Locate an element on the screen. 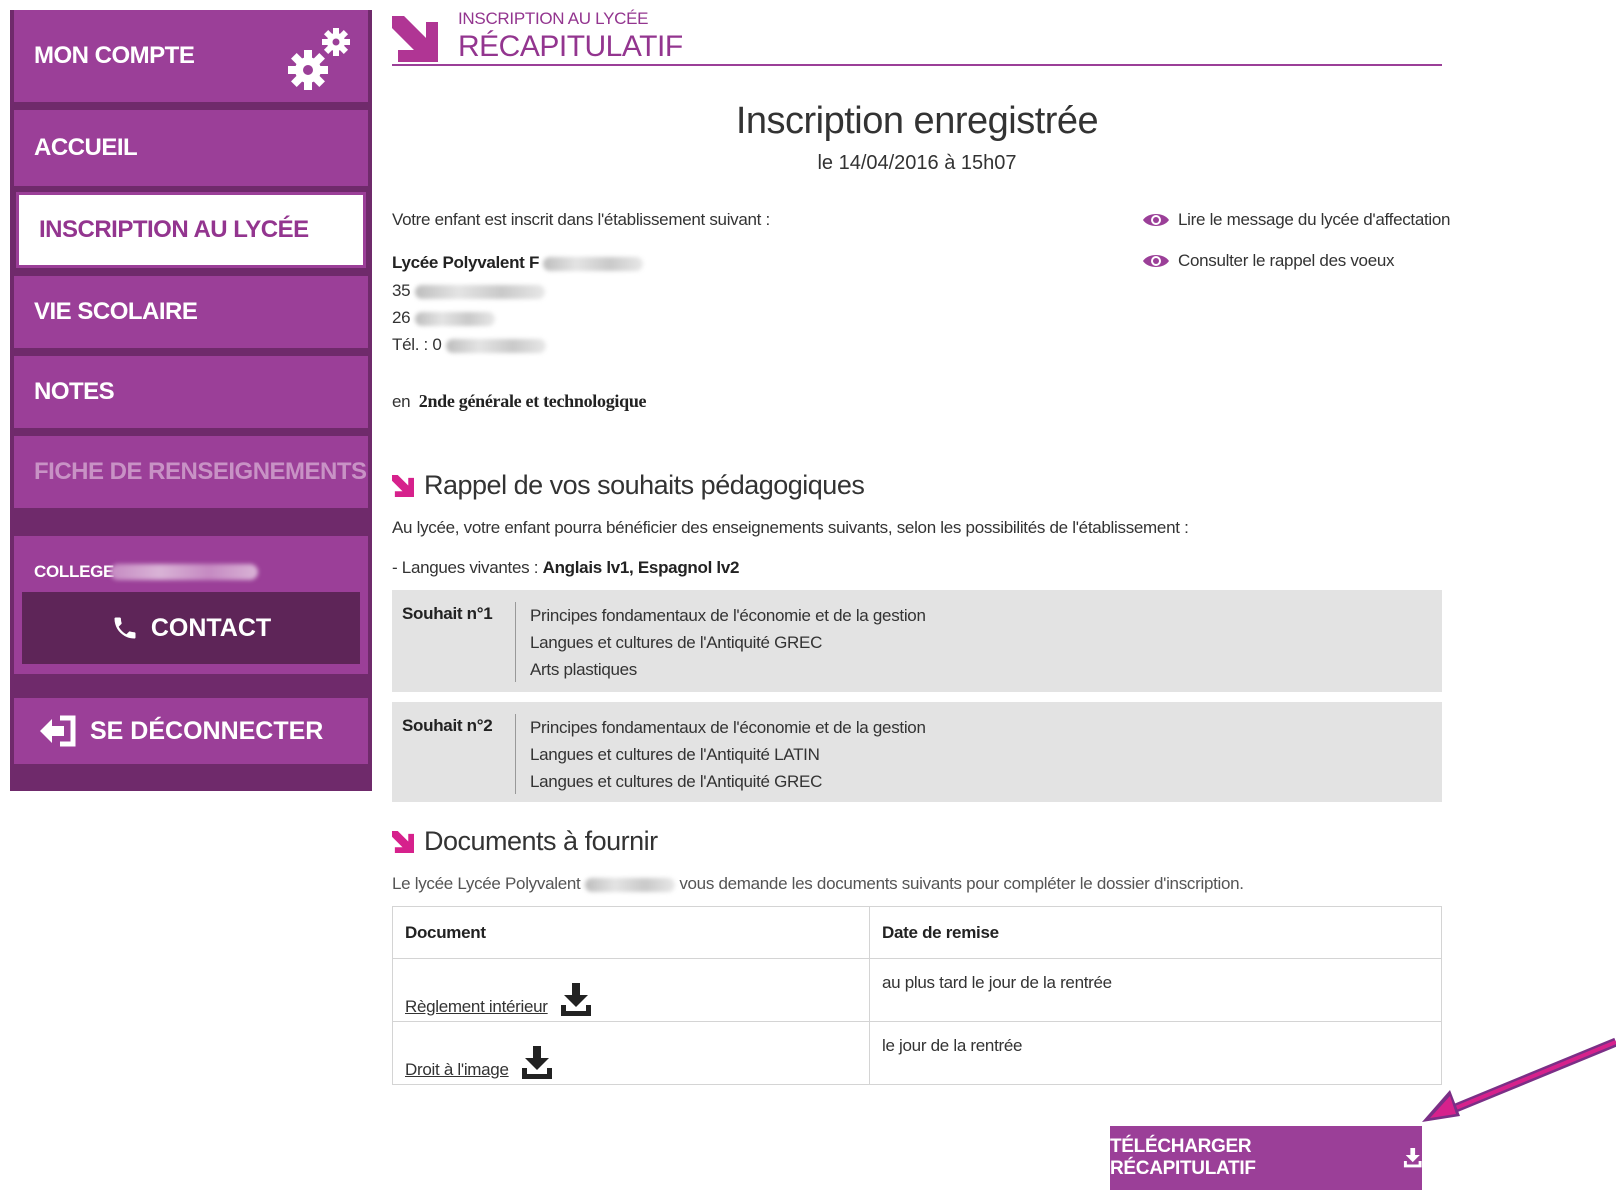 This screenshot has height=1190, width=1616. table-header-row: Document Date de remise is located at coordinates (917, 932).